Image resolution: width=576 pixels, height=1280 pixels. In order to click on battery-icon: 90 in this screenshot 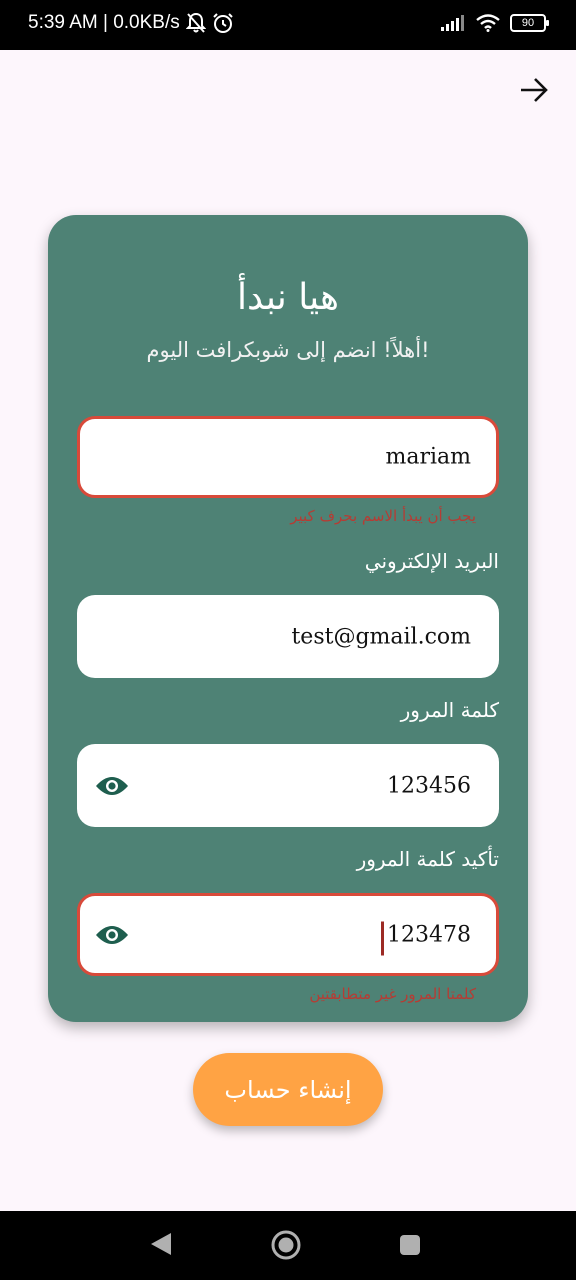, I will do `click(529, 23)`.